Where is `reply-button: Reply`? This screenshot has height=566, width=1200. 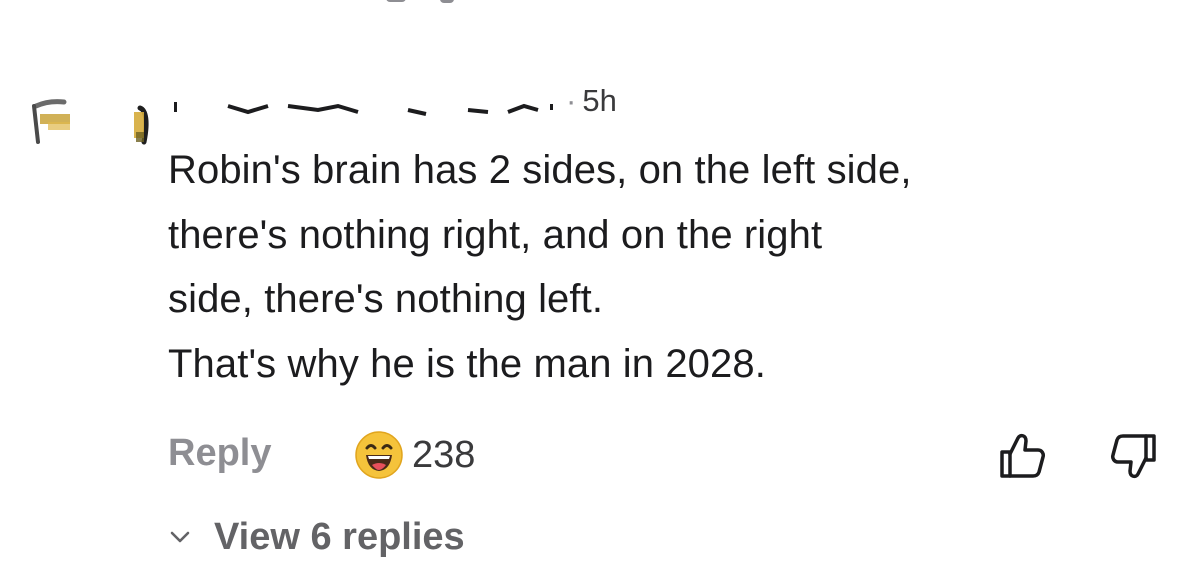 reply-button: Reply is located at coordinates (219, 453).